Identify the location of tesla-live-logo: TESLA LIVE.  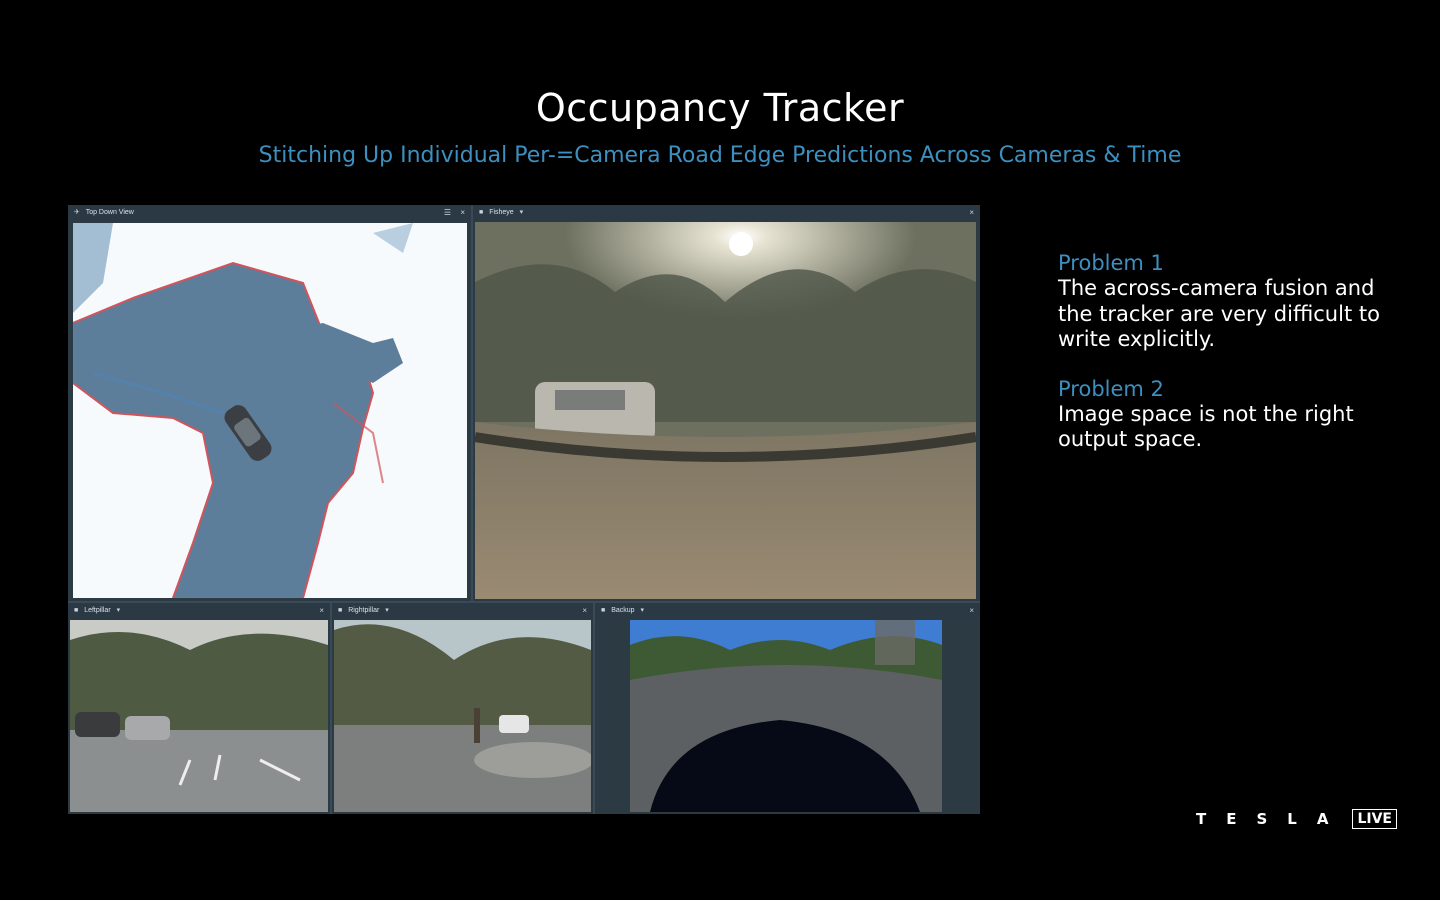
(1296, 819).